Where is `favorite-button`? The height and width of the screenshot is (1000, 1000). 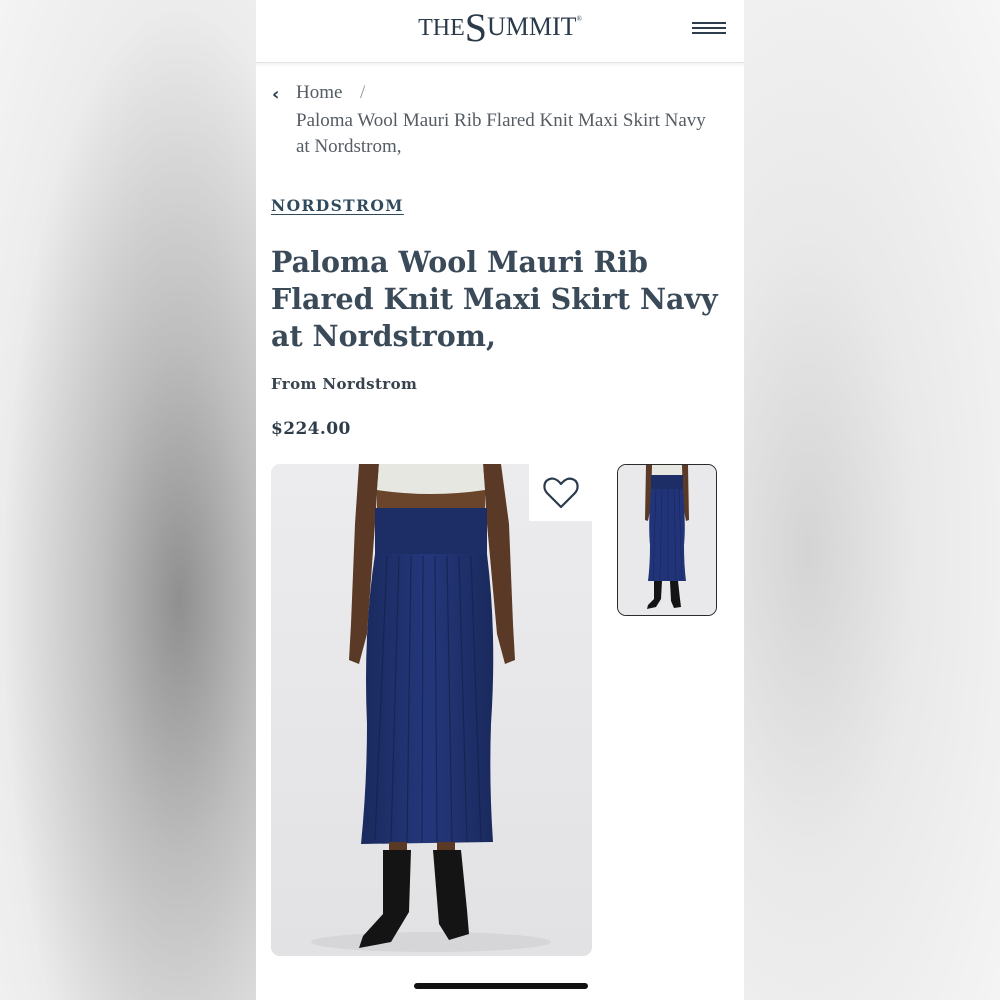 favorite-button is located at coordinates (560, 492).